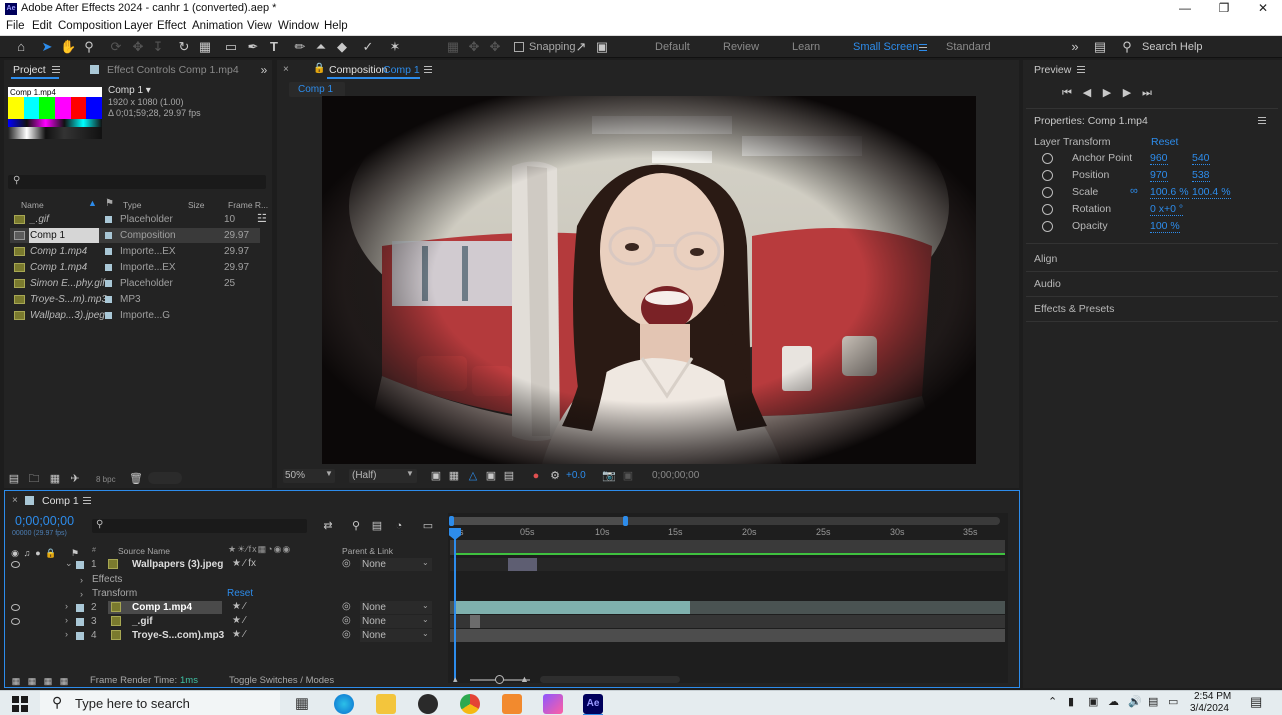  Describe the element at coordinates (628, 476) in the screenshot. I see `show-snapshot-icon: ▣` at that location.